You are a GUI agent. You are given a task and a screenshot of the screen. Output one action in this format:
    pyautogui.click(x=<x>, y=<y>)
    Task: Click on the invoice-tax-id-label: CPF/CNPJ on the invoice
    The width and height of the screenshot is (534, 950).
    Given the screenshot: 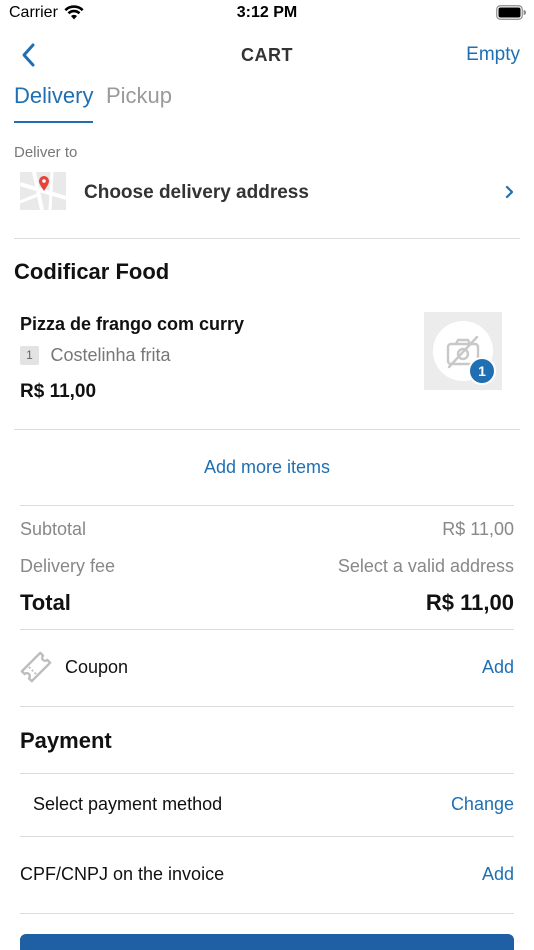 What is the action you would take?
    pyautogui.click(x=122, y=874)
    